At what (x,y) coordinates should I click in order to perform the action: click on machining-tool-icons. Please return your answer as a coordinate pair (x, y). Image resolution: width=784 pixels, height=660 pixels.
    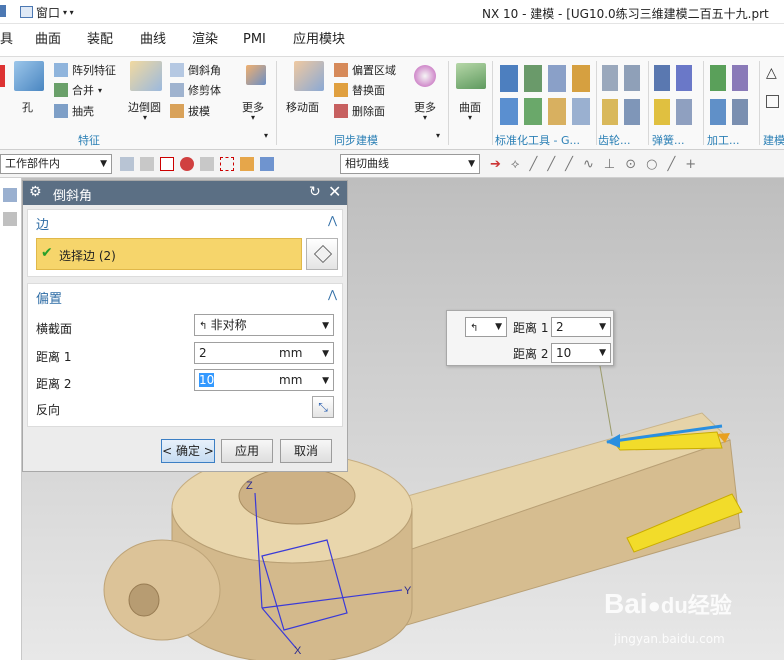
    Looking at the image, I should click on (732, 95).